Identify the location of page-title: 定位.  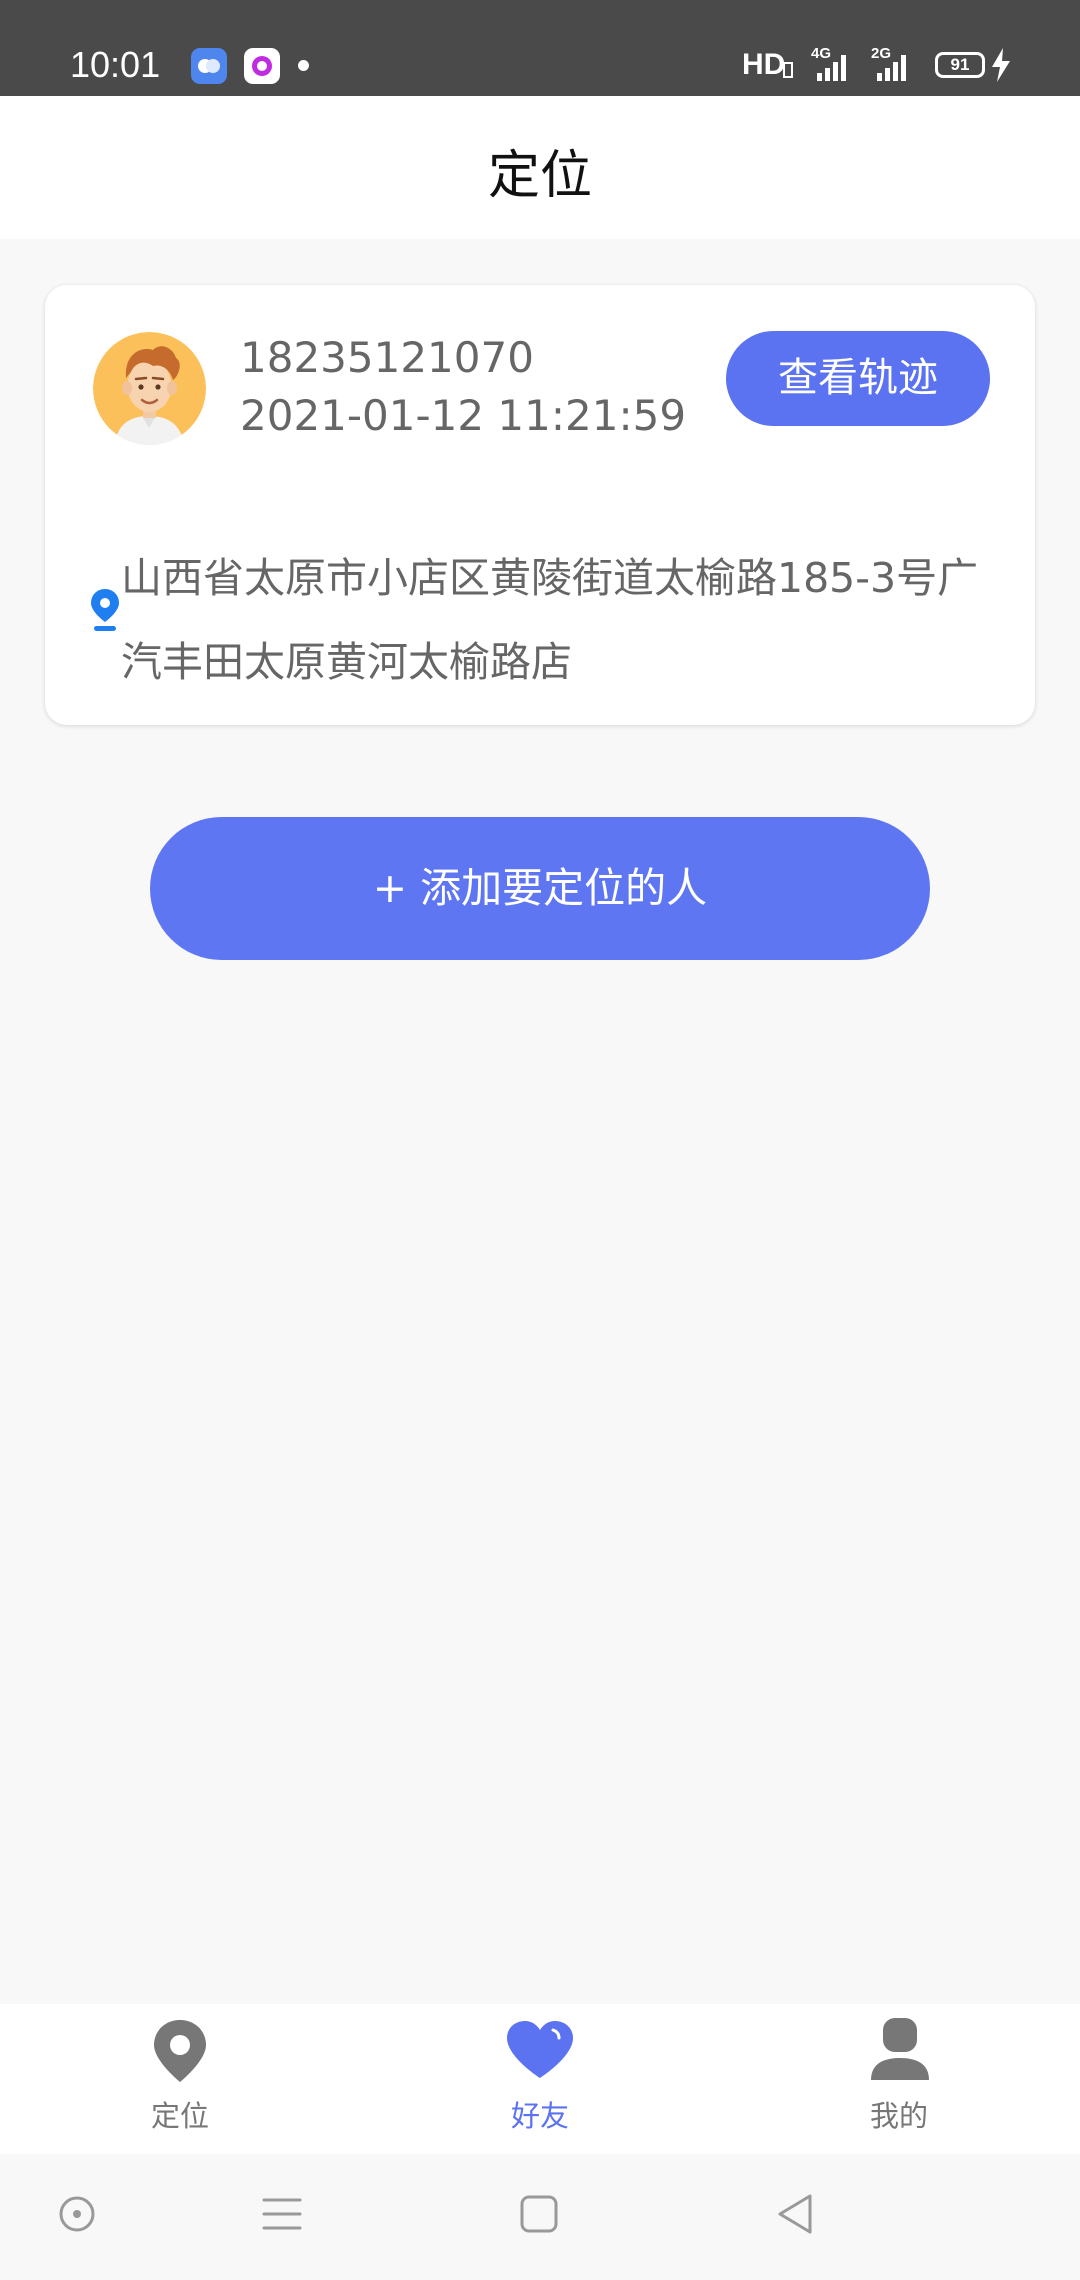
(539, 176).